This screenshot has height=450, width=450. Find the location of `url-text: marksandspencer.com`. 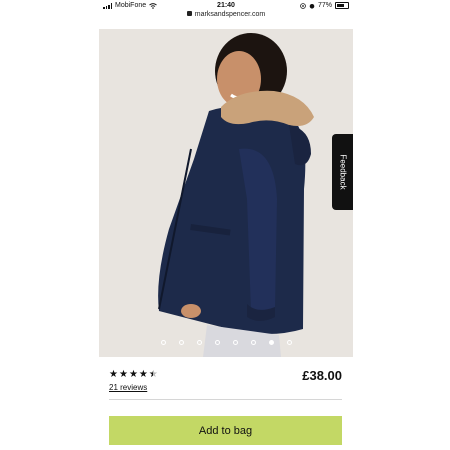

url-text: marksandspencer.com is located at coordinates (230, 14).